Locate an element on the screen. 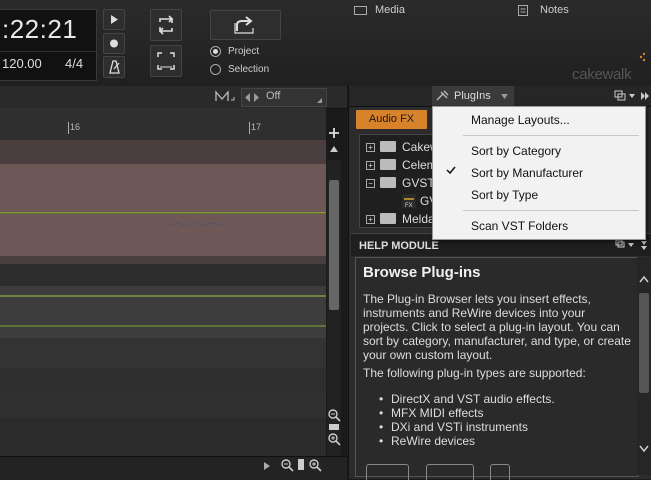 This screenshot has height=480, width=651. export-button is located at coordinates (245, 25).